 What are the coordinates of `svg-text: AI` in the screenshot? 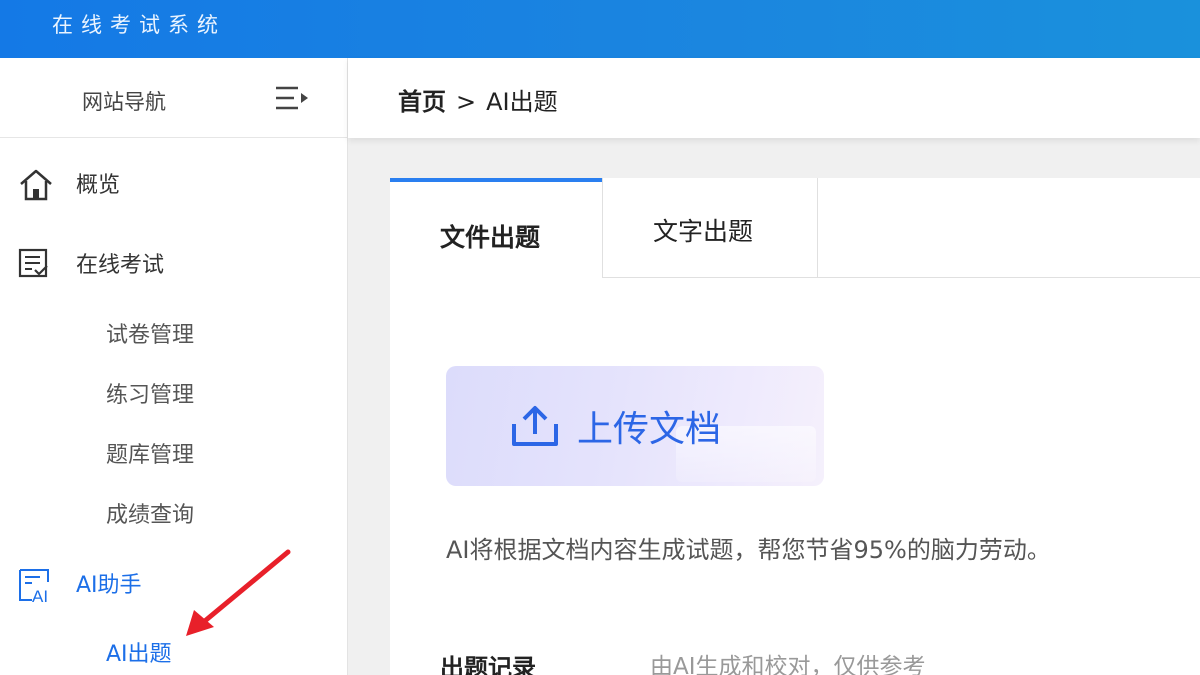 It's located at (40, 595).